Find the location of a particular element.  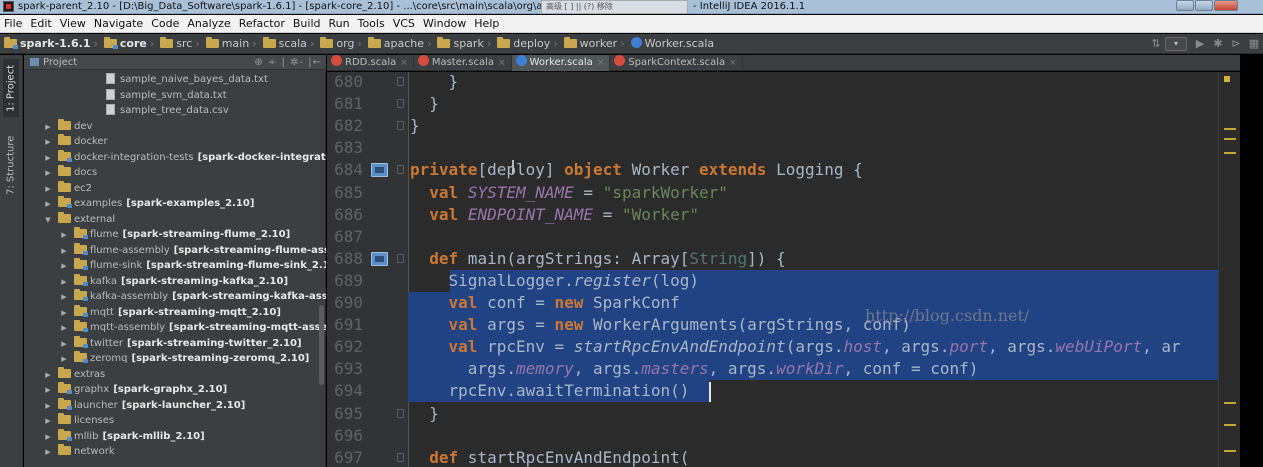

sdk-icon: ▦ is located at coordinates (1254, 44).